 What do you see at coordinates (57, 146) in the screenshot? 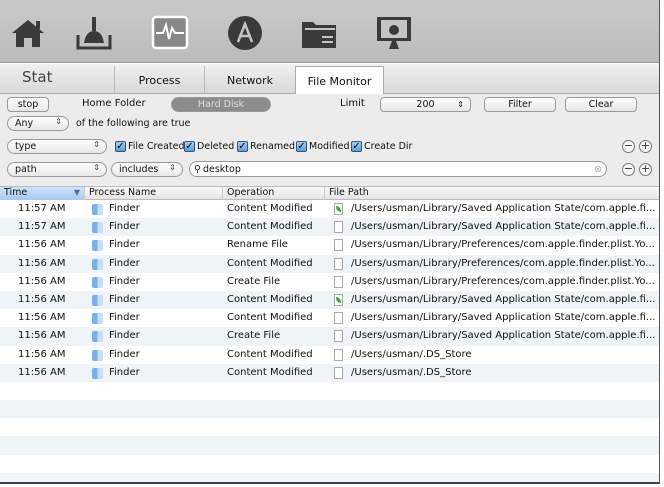
I see `rule1-field-select: type ⇕` at bounding box center [57, 146].